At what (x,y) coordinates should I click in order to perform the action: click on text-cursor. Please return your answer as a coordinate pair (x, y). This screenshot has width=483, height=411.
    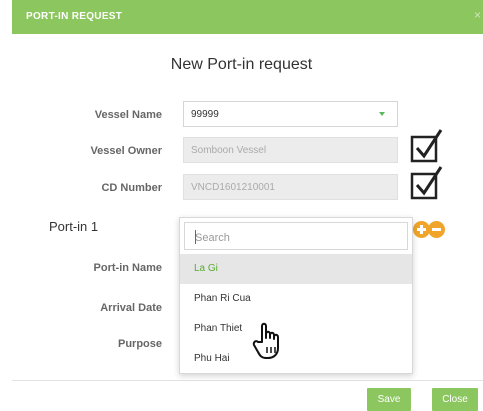
    Looking at the image, I should click on (195, 237).